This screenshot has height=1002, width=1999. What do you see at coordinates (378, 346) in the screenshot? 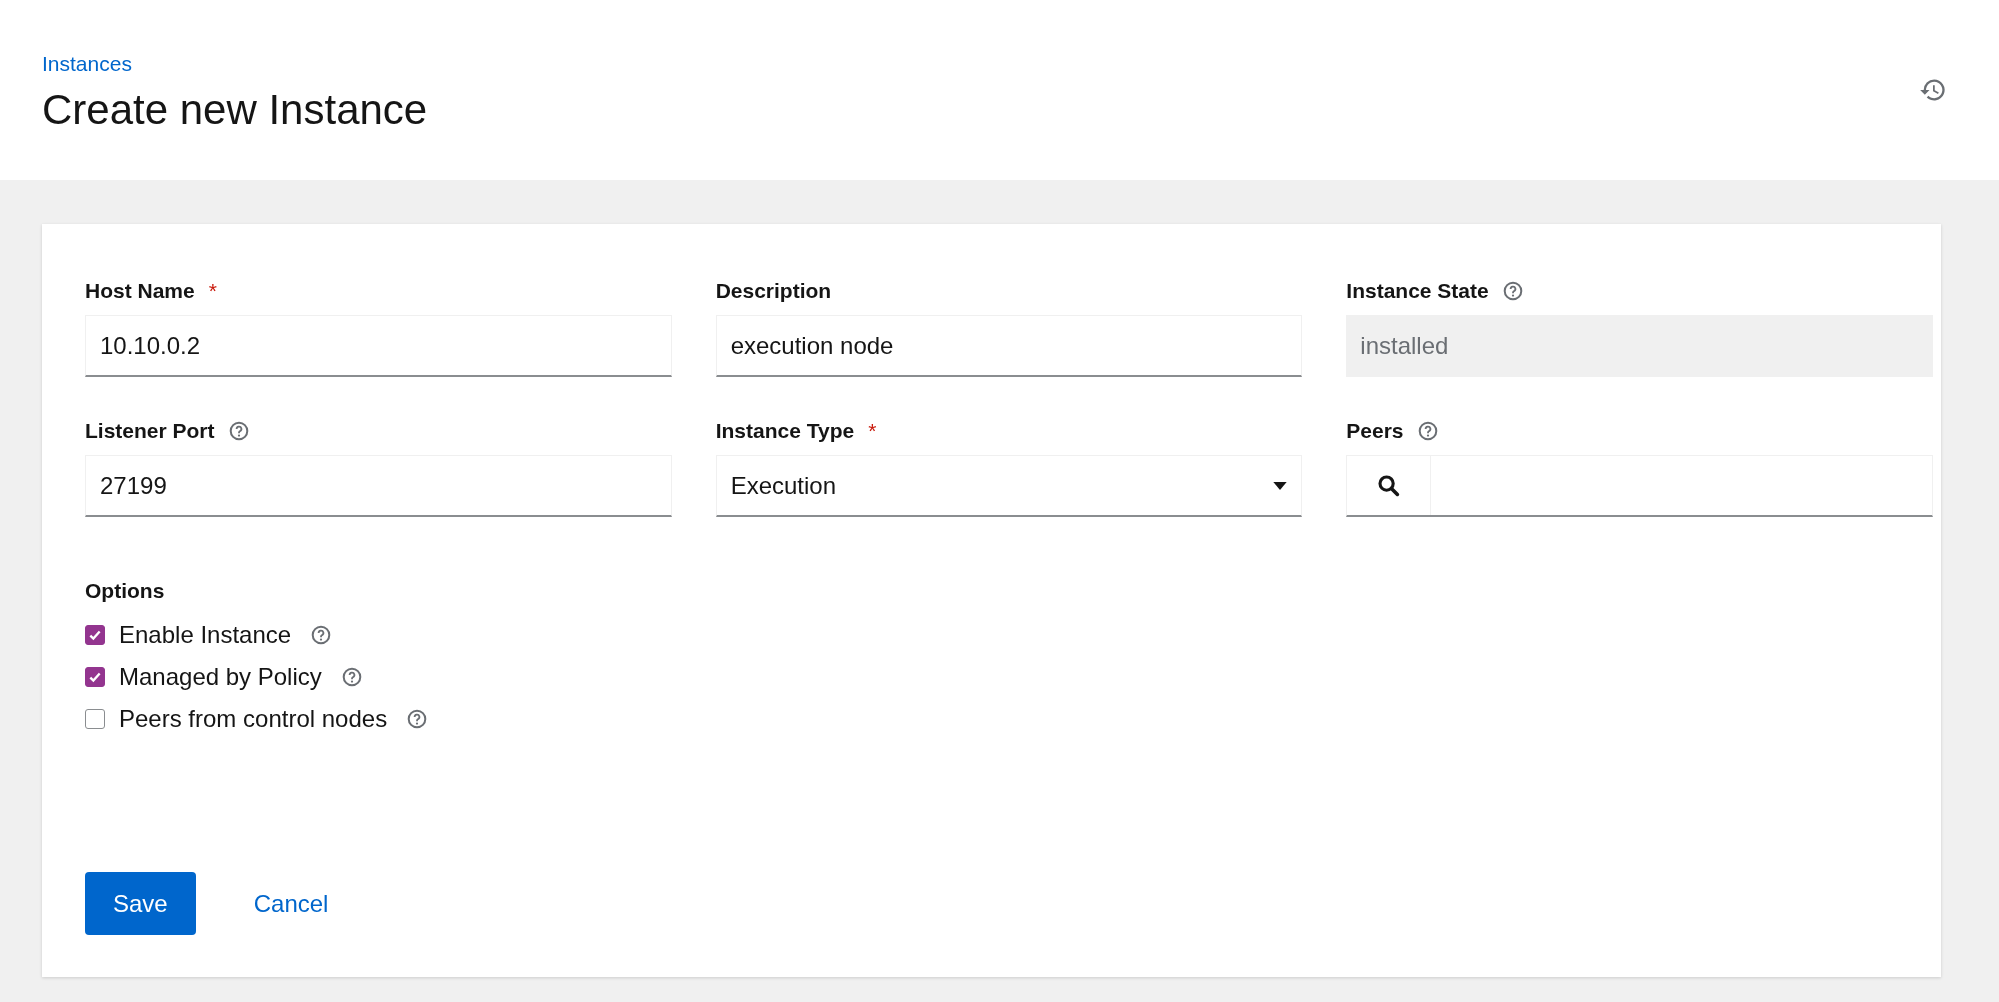
I see `text-field: 10.10.0.2` at bounding box center [378, 346].